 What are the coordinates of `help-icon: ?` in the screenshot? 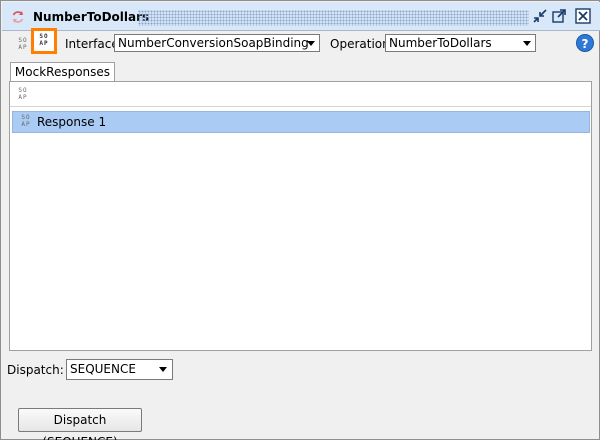 It's located at (585, 43).